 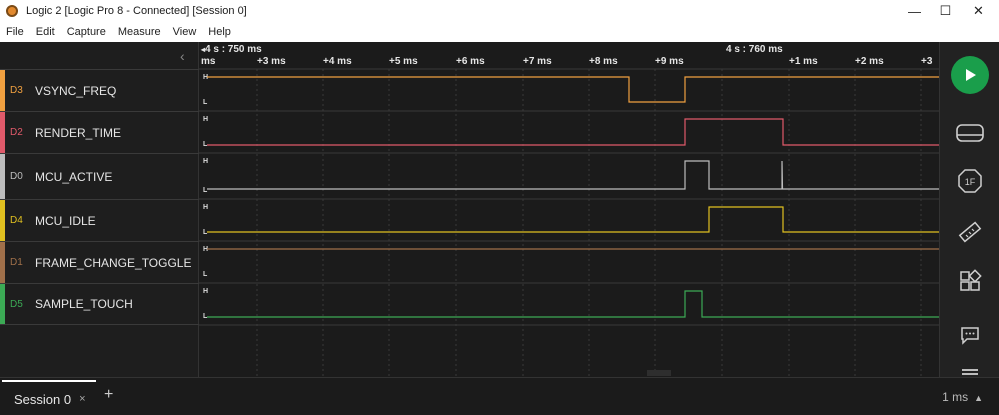 I want to click on timeline-start-label: ◂4 s : 750 ms, so click(x=231, y=49).